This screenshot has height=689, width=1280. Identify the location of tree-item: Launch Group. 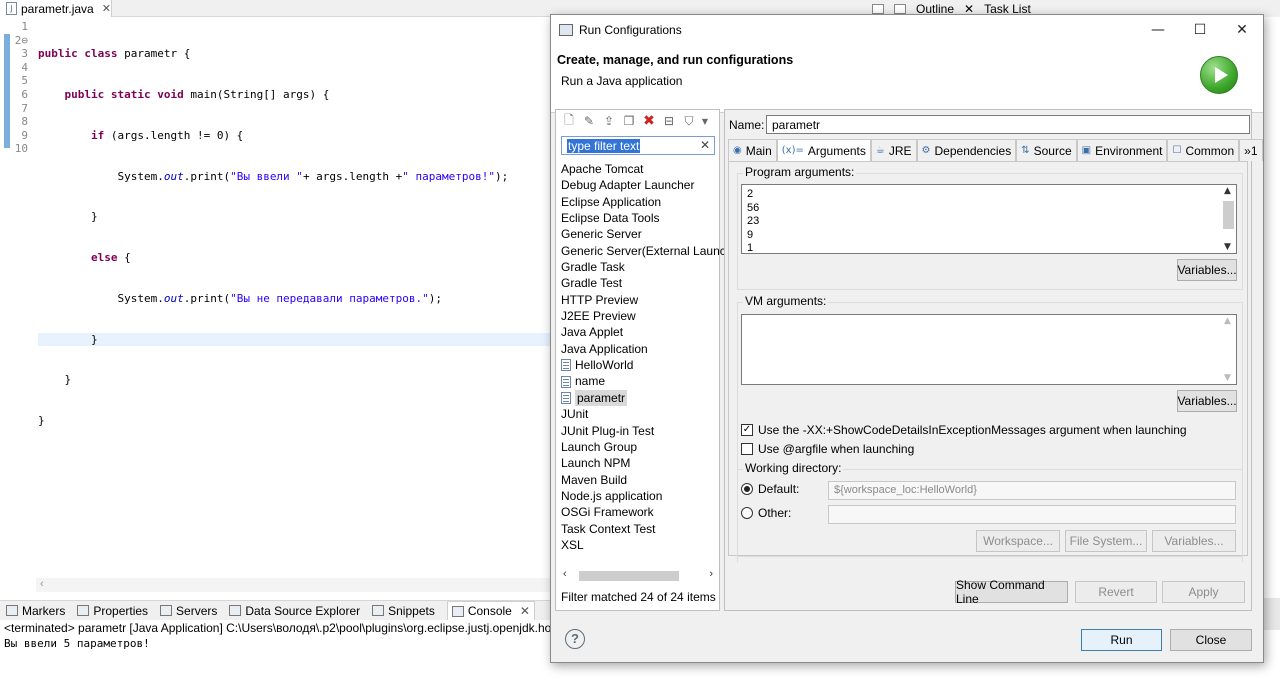
(639, 447).